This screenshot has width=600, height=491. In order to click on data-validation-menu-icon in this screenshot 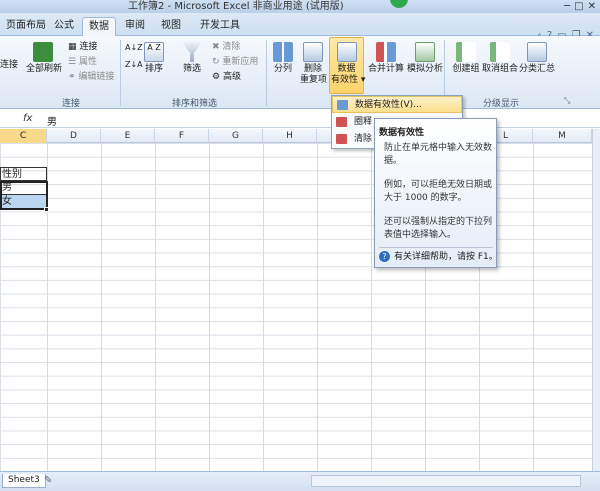, I will do `click(342, 105)`.